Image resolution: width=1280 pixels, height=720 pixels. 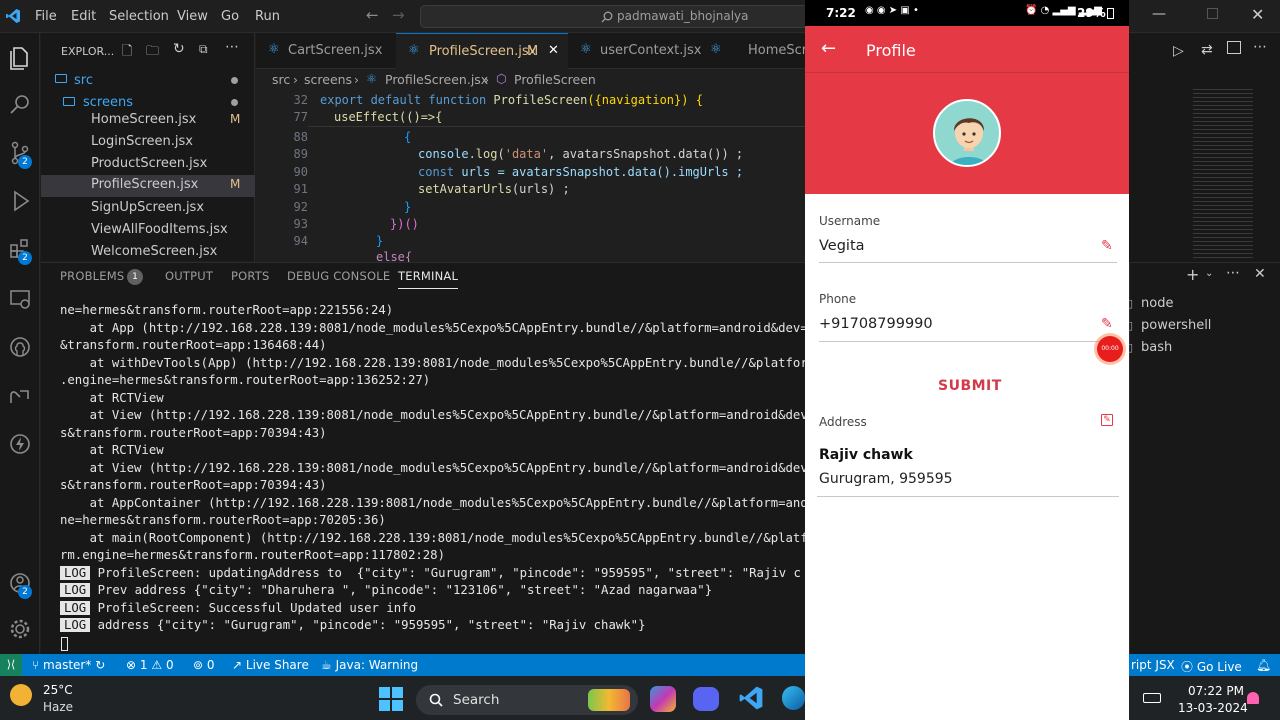 I want to click on more-actions-icon: ⋯, so click(x=232, y=47).